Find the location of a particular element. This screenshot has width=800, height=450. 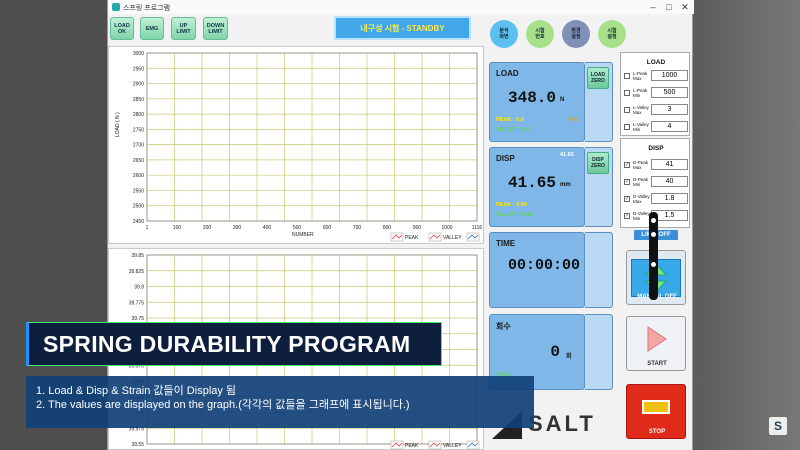

load-ok-button: LOAD OK is located at coordinates (122, 28).